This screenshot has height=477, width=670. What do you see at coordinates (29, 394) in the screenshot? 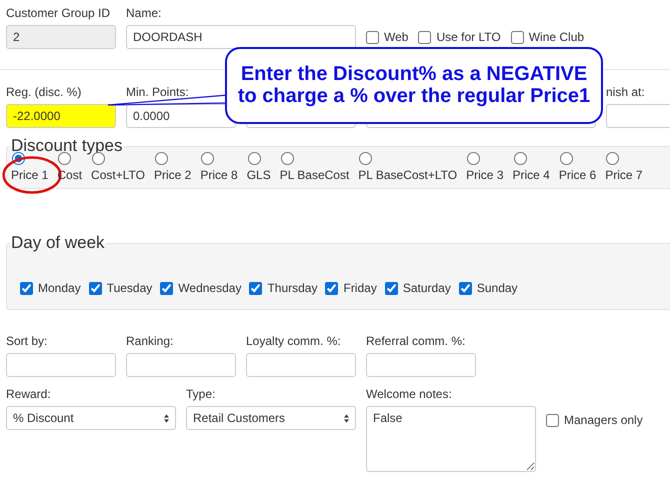
I see `field-label: Reward:` at bounding box center [29, 394].